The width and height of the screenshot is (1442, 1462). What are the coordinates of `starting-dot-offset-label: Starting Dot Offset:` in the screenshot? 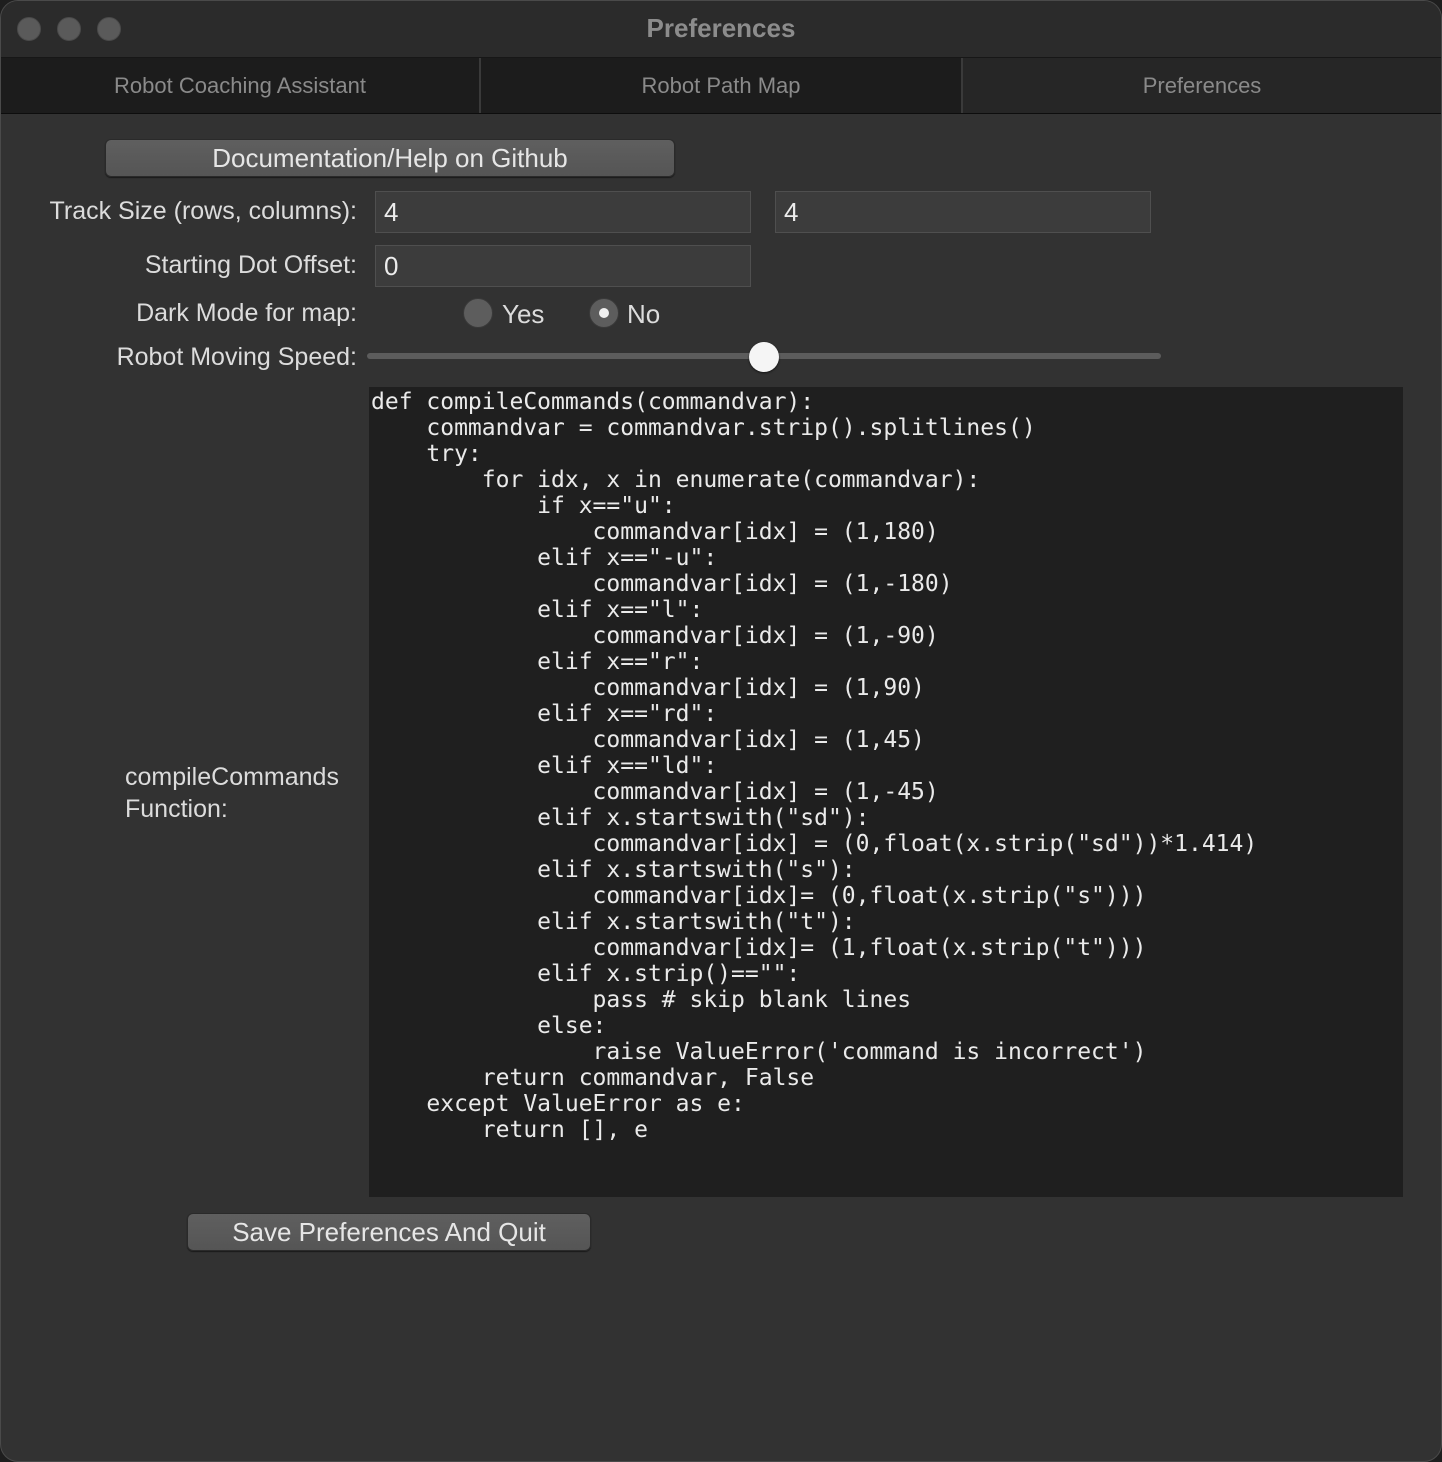 It's located at (250, 265).